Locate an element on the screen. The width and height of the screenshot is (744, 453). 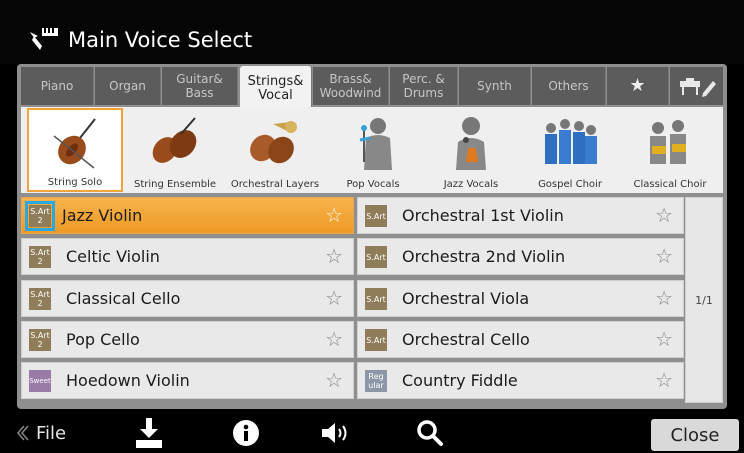
voice-name: Classical Cello is located at coordinates (123, 298).